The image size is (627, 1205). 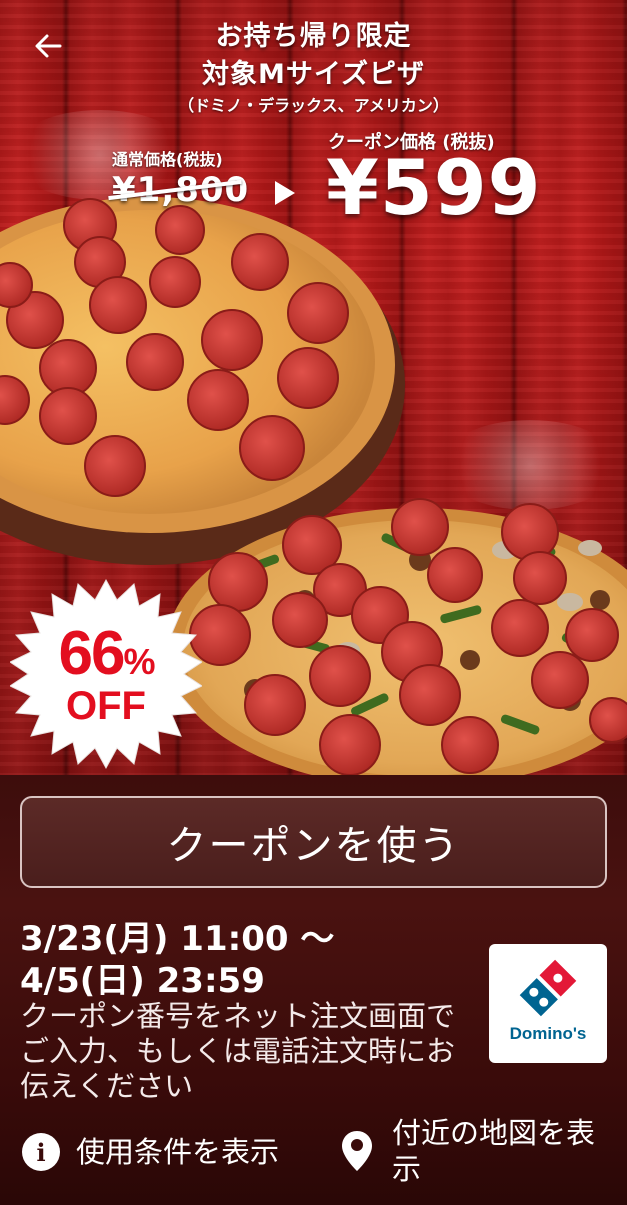 What do you see at coordinates (434, 187) in the screenshot?
I see `coupon-price: ¥599` at bounding box center [434, 187].